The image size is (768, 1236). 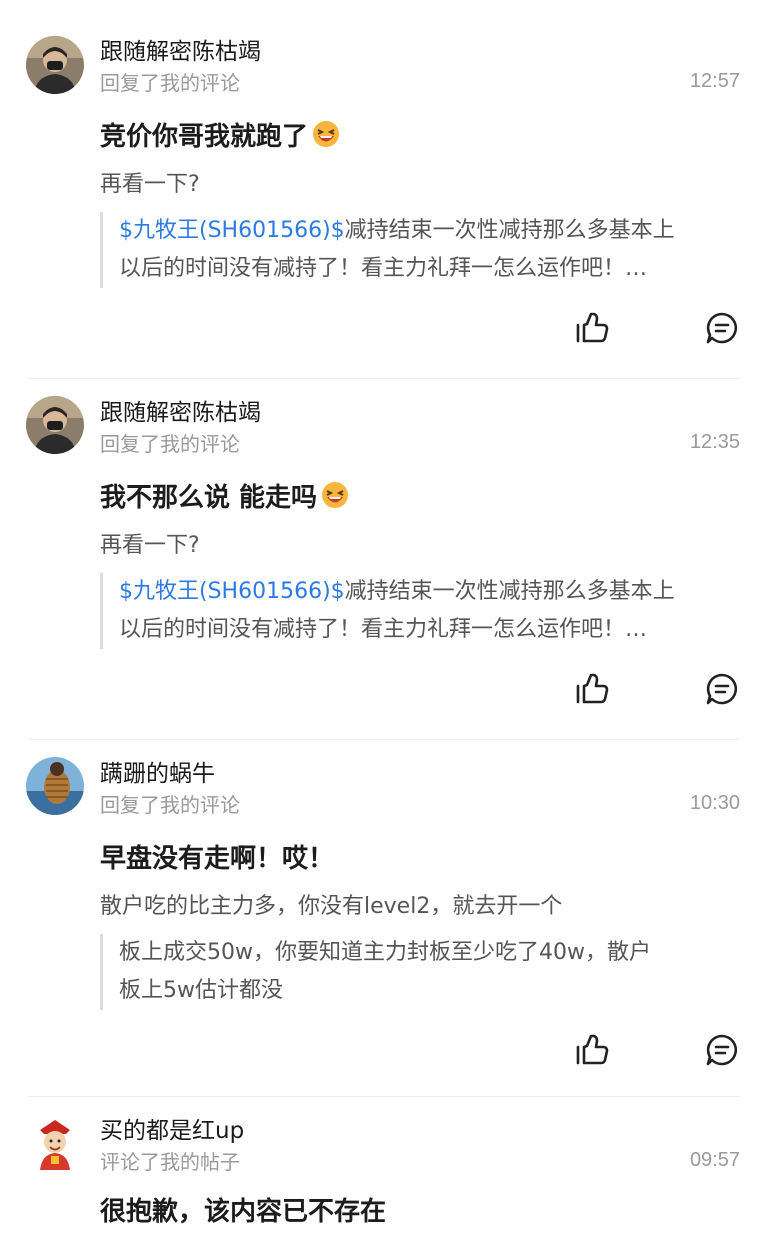 What do you see at coordinates (384, 1166) in the screenshot?
I see `notification-item: 买的都是红up 评论了我的帖子 09:57 很抱歉，该内容已不存在` at bounding box center [384, 1166].